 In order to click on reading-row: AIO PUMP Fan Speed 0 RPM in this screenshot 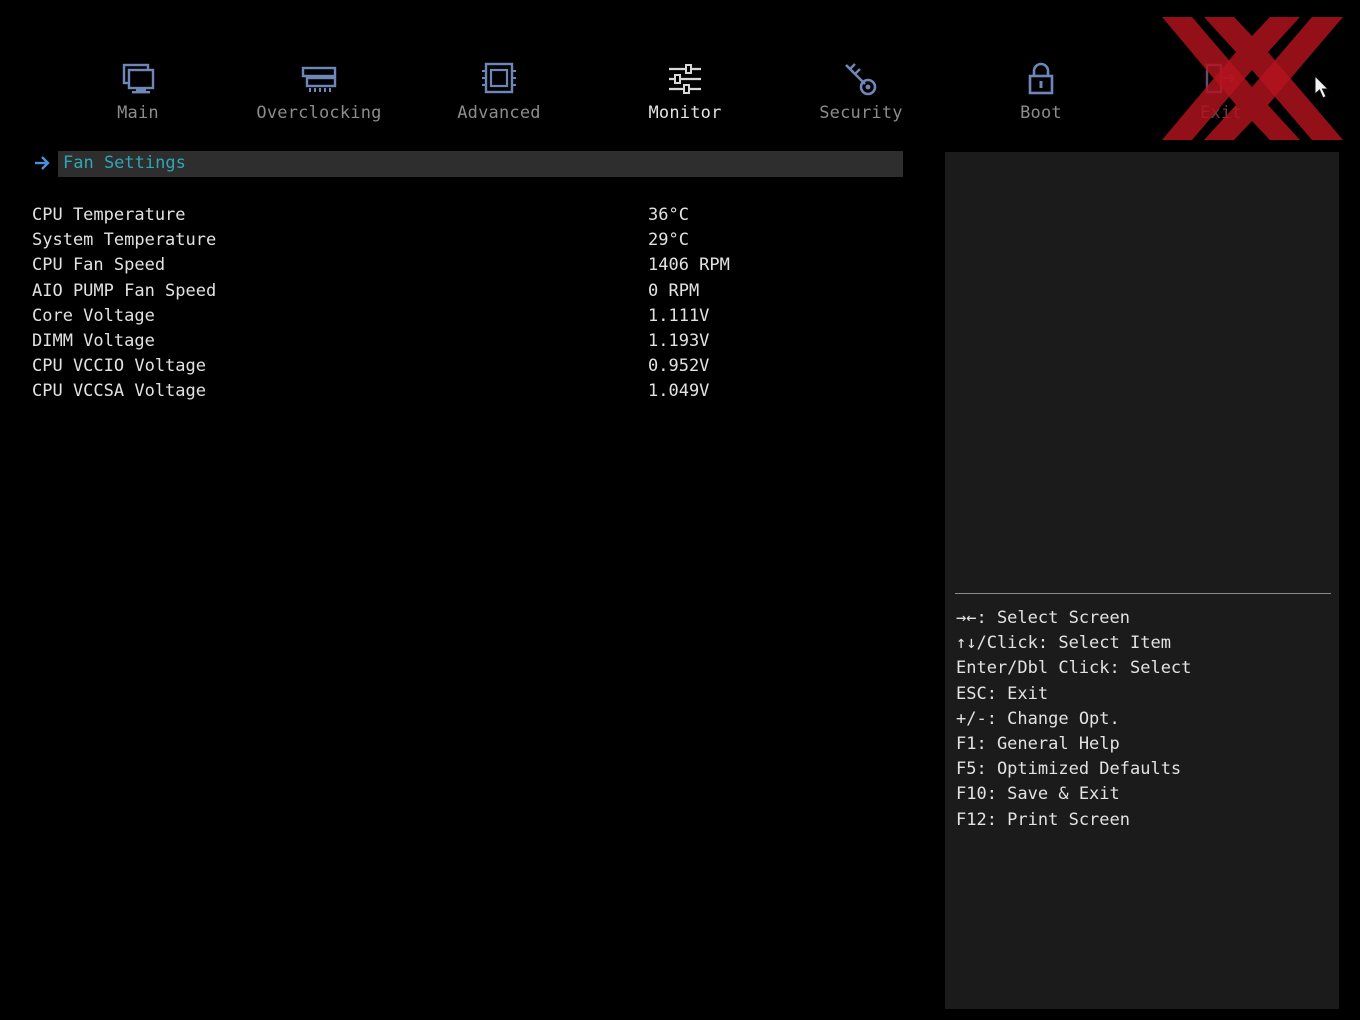, I will do `click(467, 291)`.